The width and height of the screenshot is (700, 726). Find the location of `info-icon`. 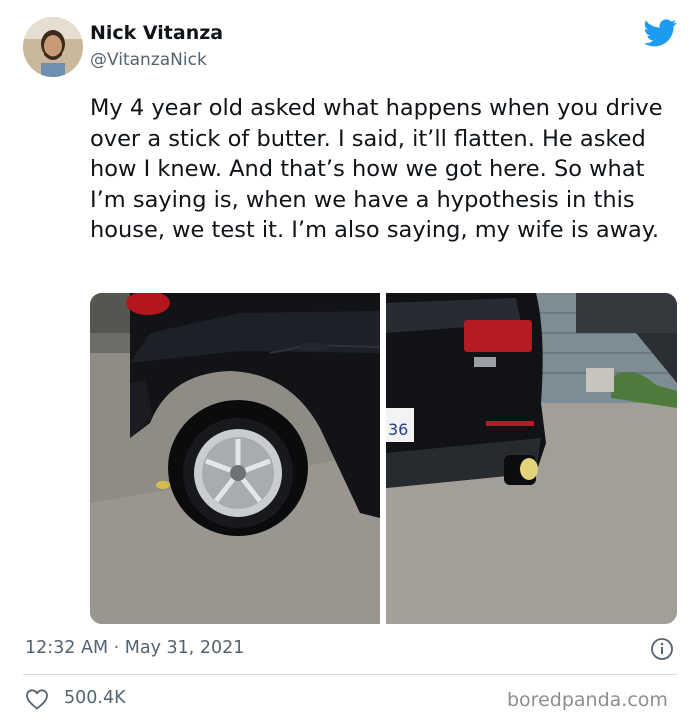

info-icon is located at coordinates (662, 649).